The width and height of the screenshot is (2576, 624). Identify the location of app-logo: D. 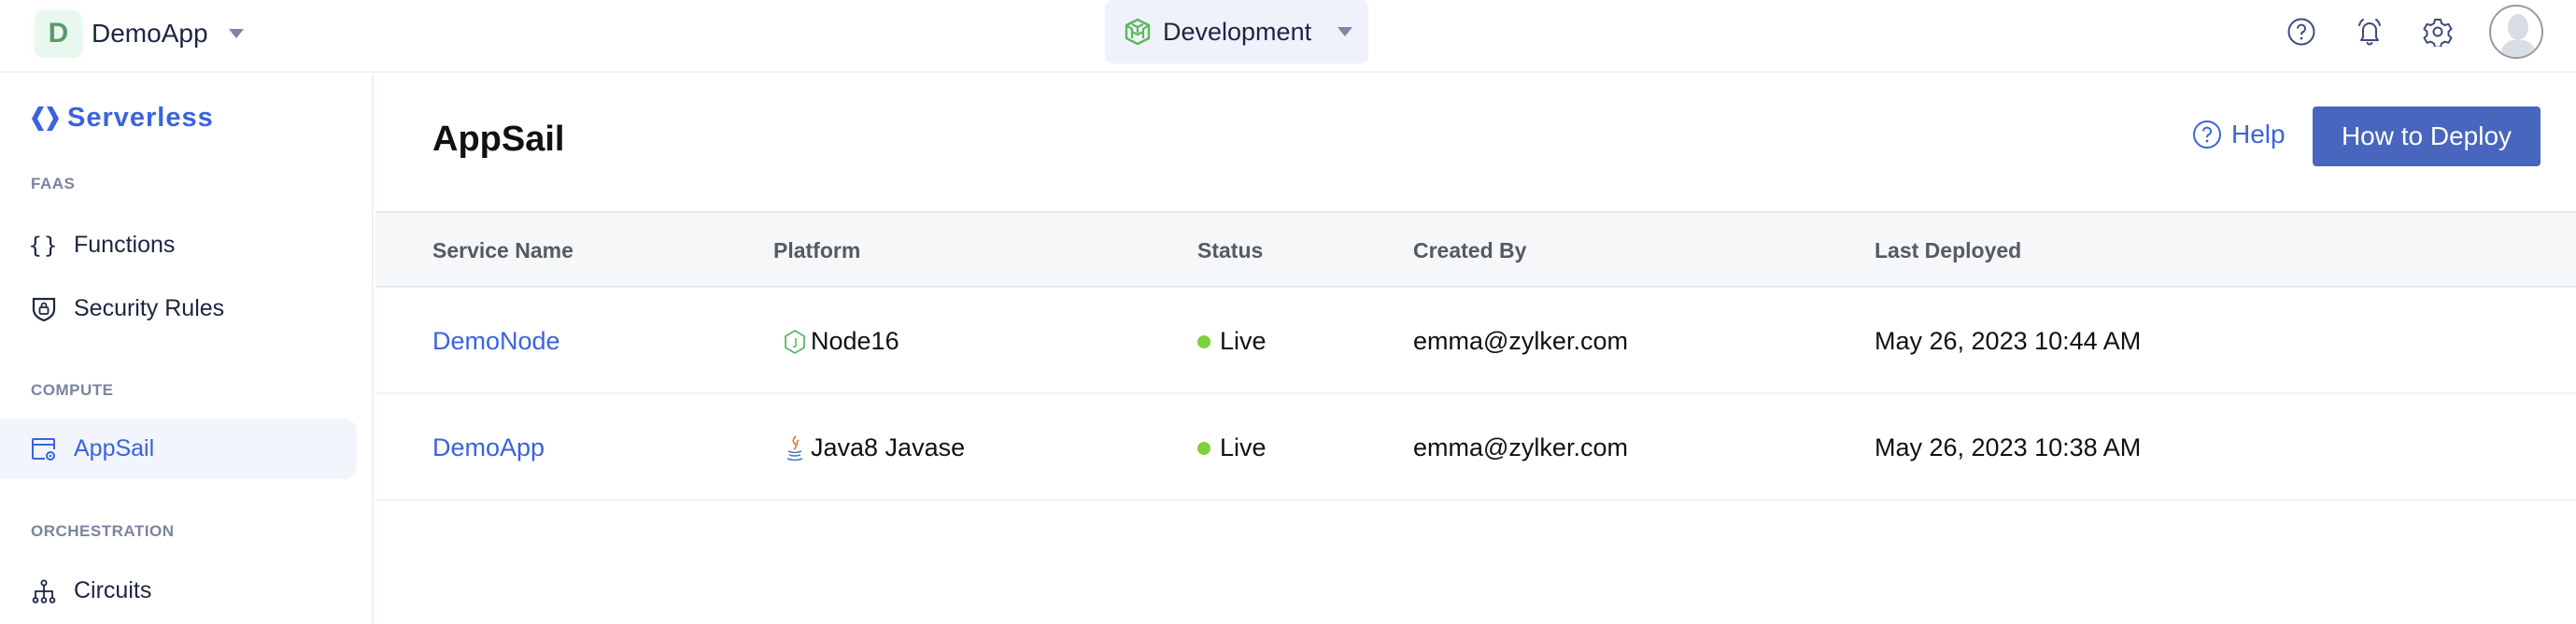
(58, 33).